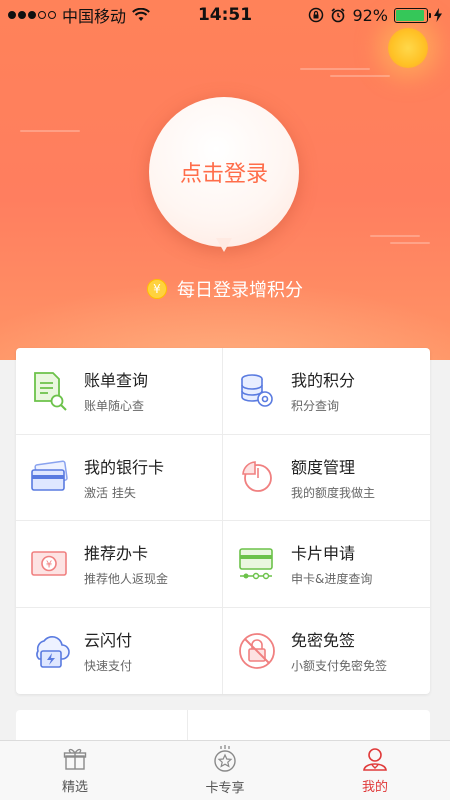 This screenshot has height=800, width=450. What do you see at coordinates (94, 16) in the screenshot?
I see `carrier-label: 中国移动` at bounding box center [94, 16].